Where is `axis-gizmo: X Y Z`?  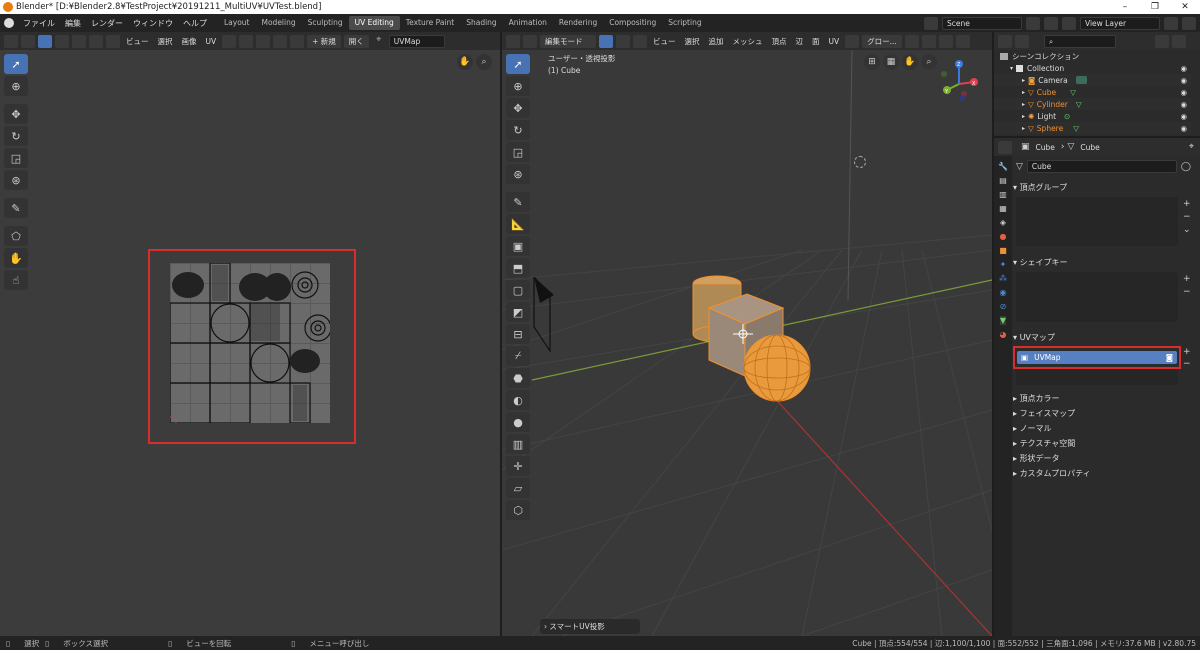
axis-gizmo: X Y Z is located at coordinates (959, 79).